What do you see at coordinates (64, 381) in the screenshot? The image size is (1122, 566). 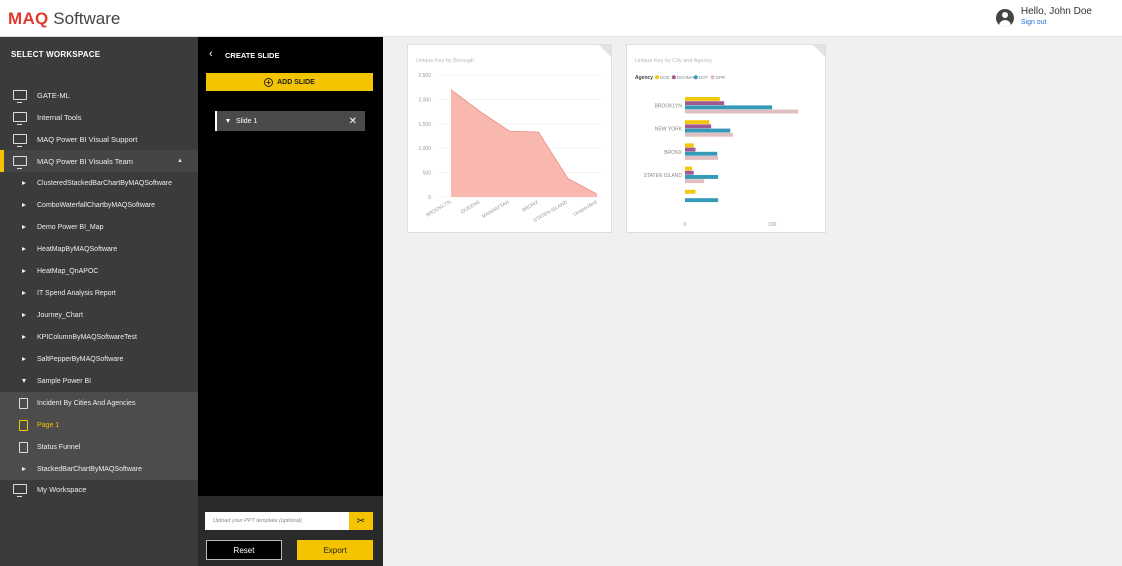 I see `report-label: Sample Power BI` at bounding box center [64, 381].